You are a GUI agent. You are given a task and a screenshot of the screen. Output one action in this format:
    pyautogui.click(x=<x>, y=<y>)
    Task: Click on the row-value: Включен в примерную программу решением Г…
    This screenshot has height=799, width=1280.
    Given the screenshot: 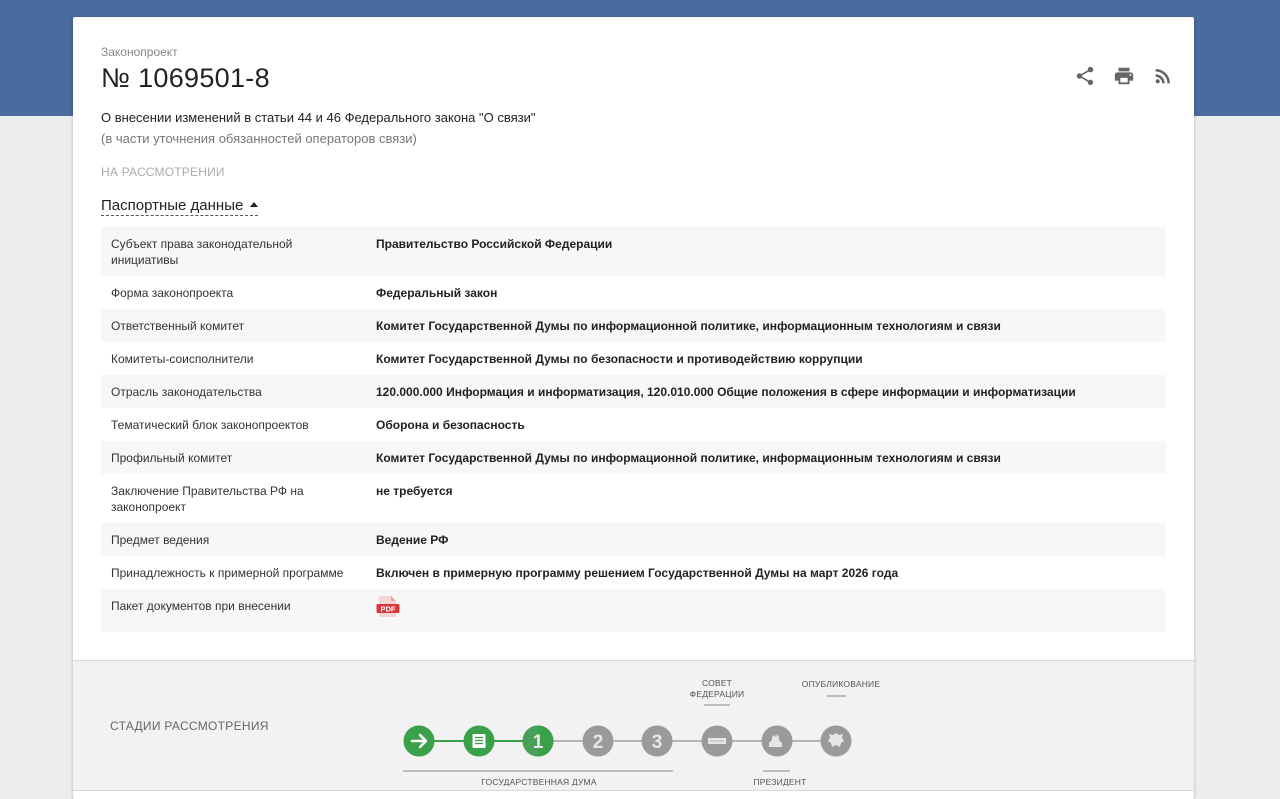 What is the action you would take?
    pyautogui.click(x=637, y=573)
    